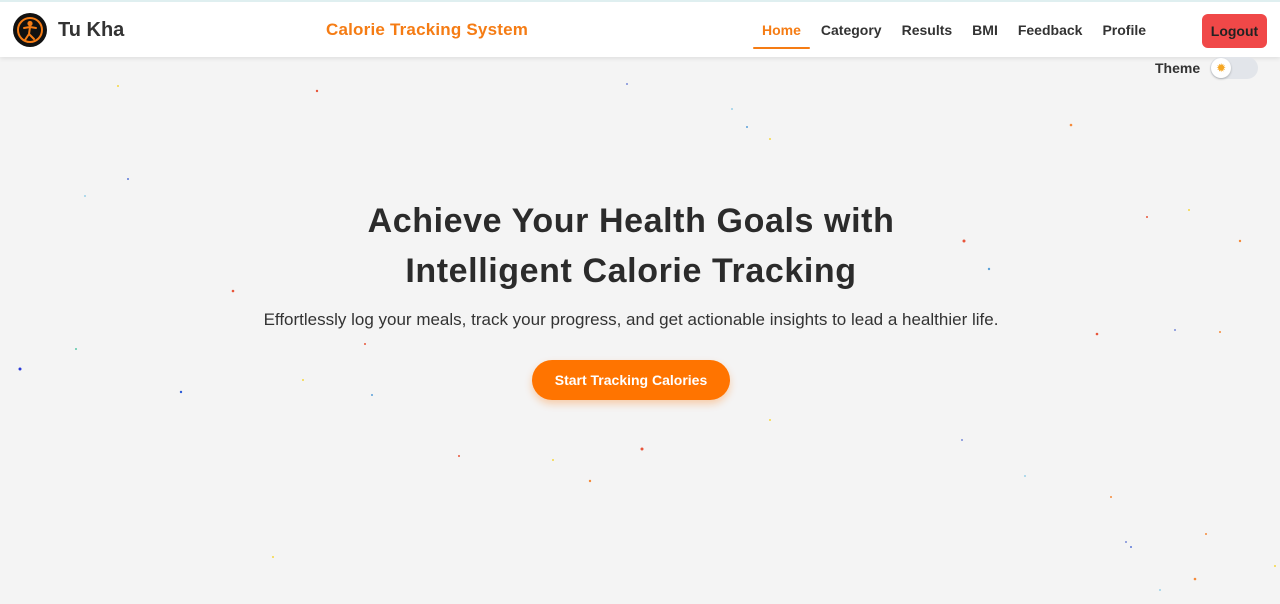  What do you see at coordinates (985, 30) in the screenshot?
I see `nav-link-bmi: BMI` at bounding box center [985, 30].